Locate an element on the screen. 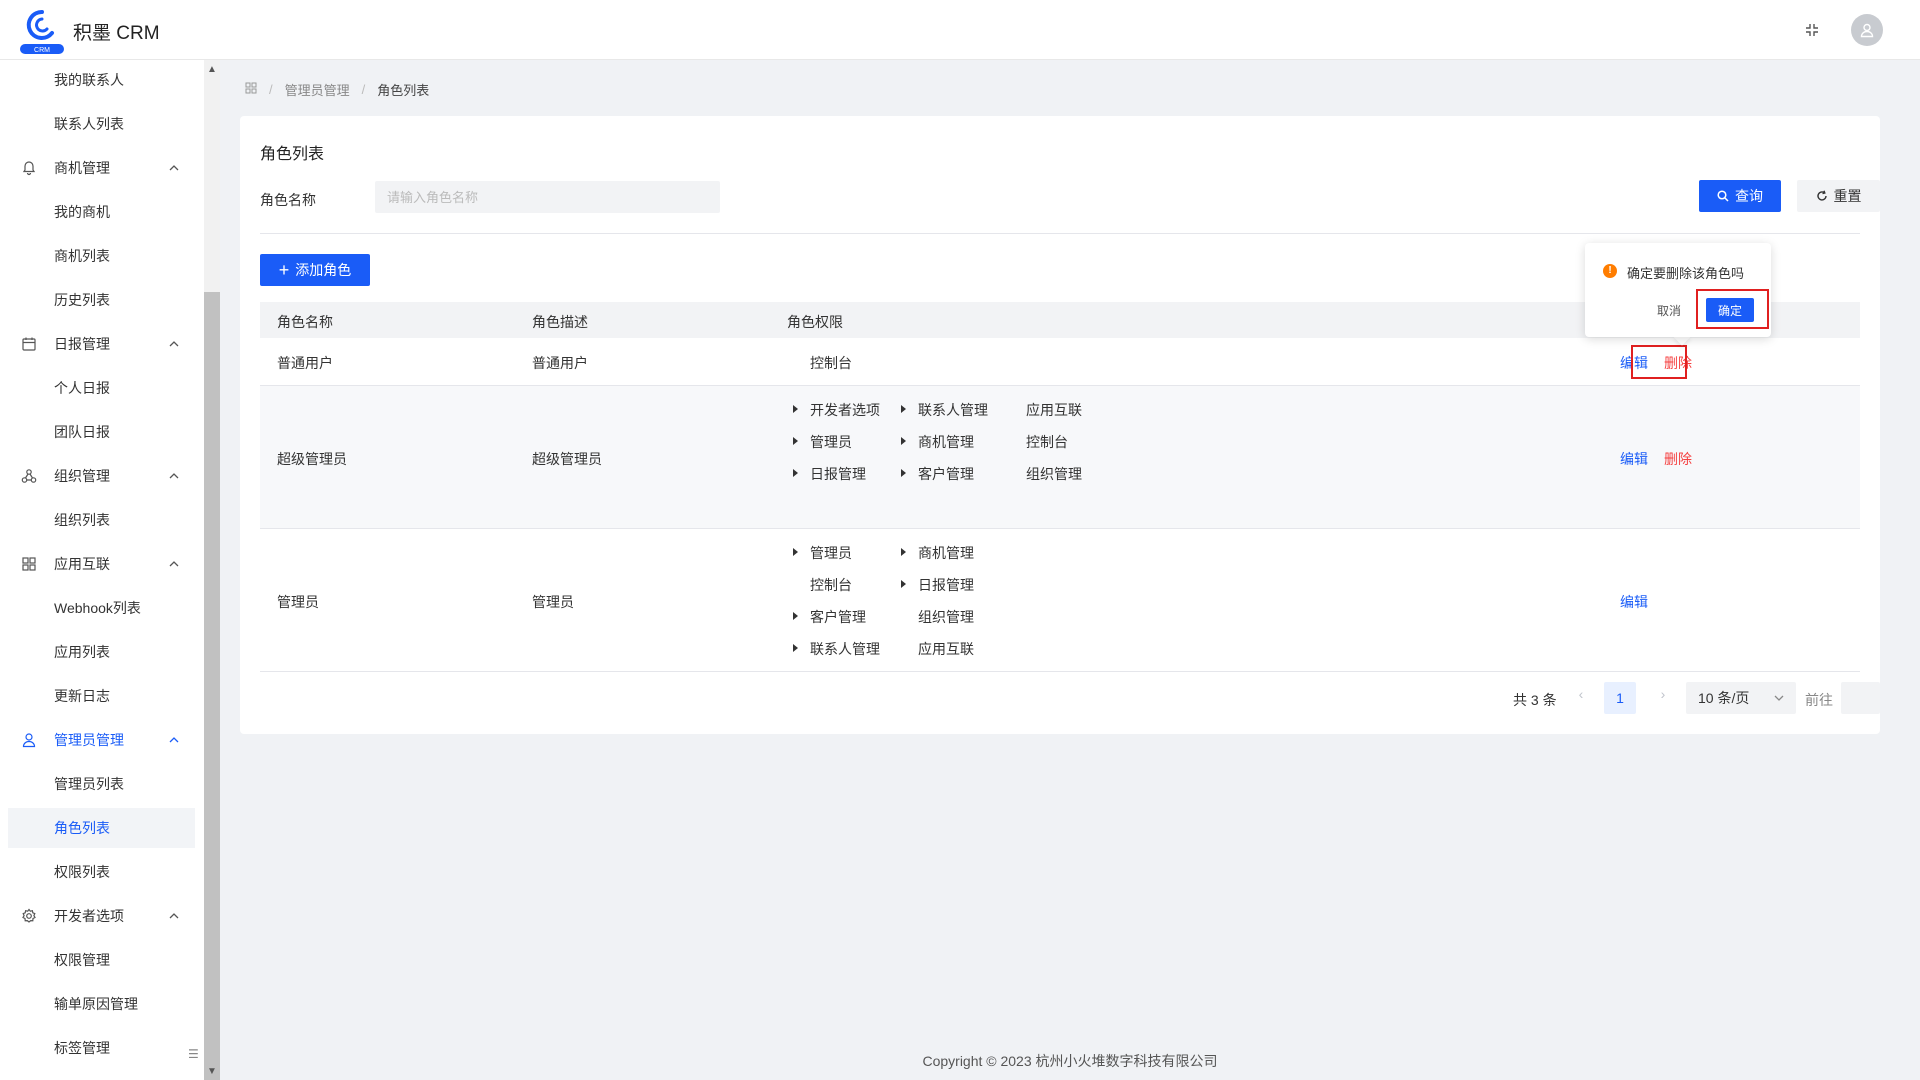 This screenshot has width=1920, height=1080. org-icon is located at coordinates (29, 476).